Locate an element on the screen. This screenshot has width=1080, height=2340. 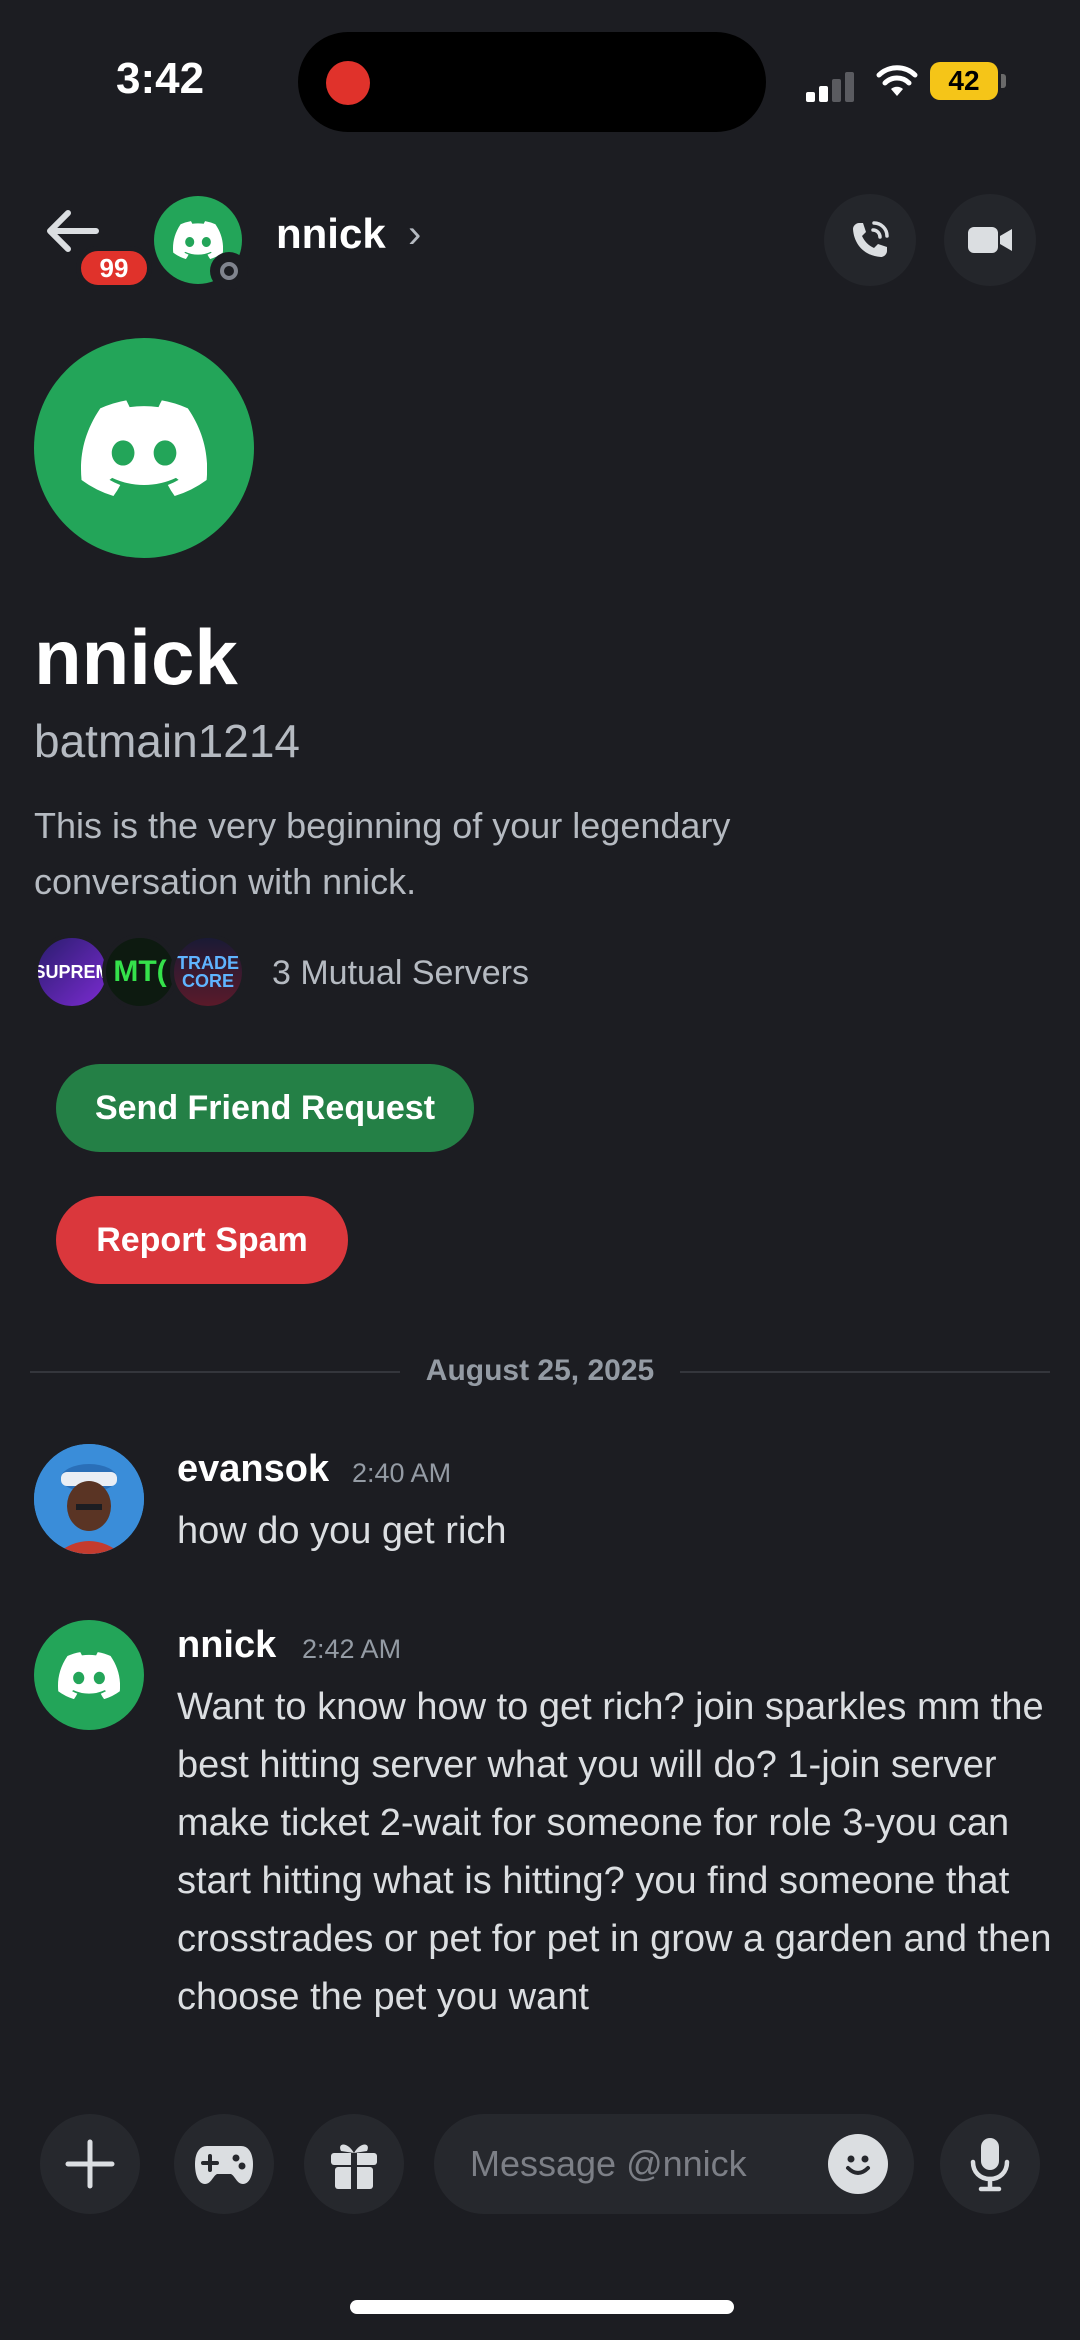
recording-dot-icon is located at coordinates (348, 83).